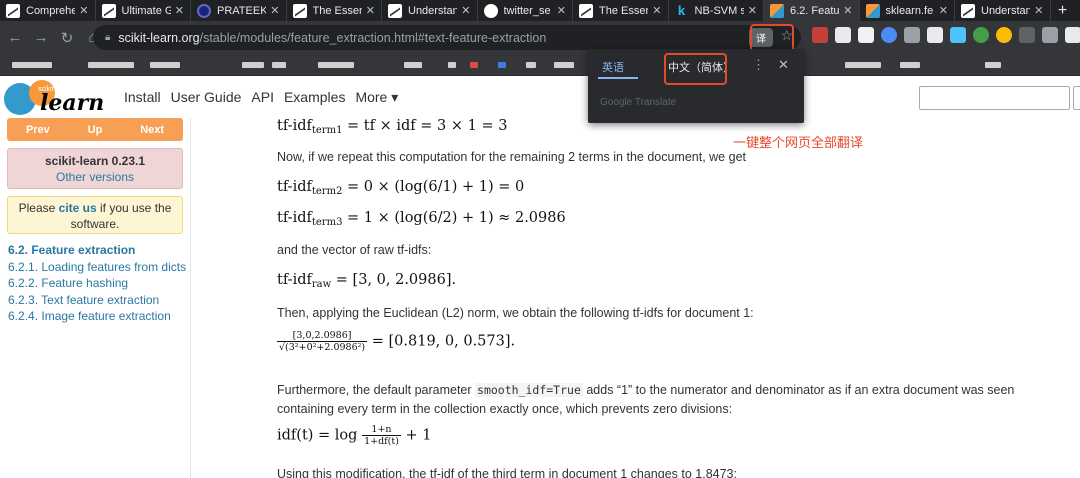 This screenshot has height=478, width=1080. I want to click on url-host: scikit-learn.org, so click(159, 37).